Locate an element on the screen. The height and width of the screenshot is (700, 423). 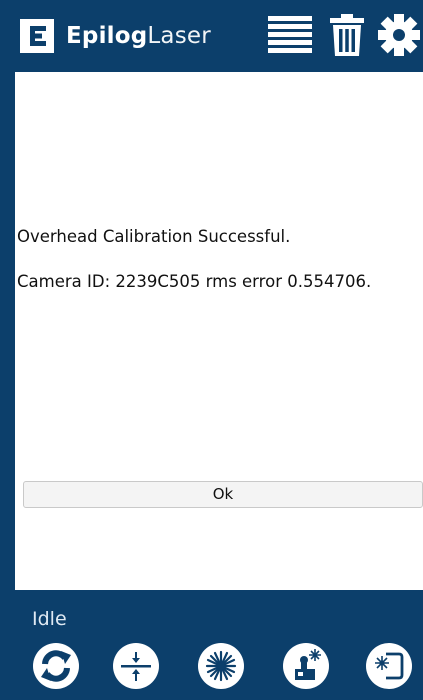
refresh-button is located at coordinates (56, 666).